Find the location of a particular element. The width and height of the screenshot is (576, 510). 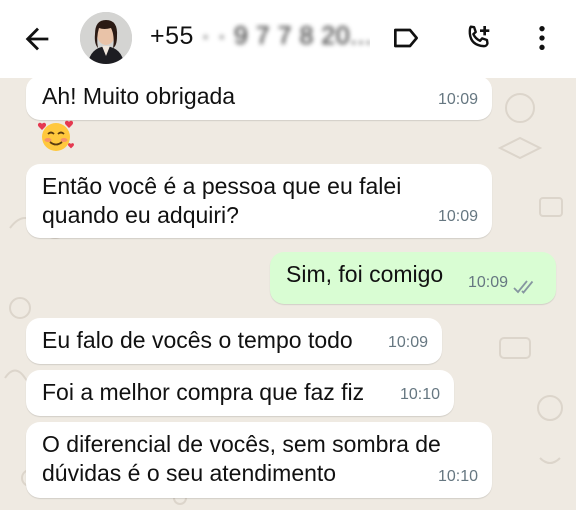

message-bubble-in: Eu falo de vocês o tempo todo 10:09 is located at coordinates (234, 341).